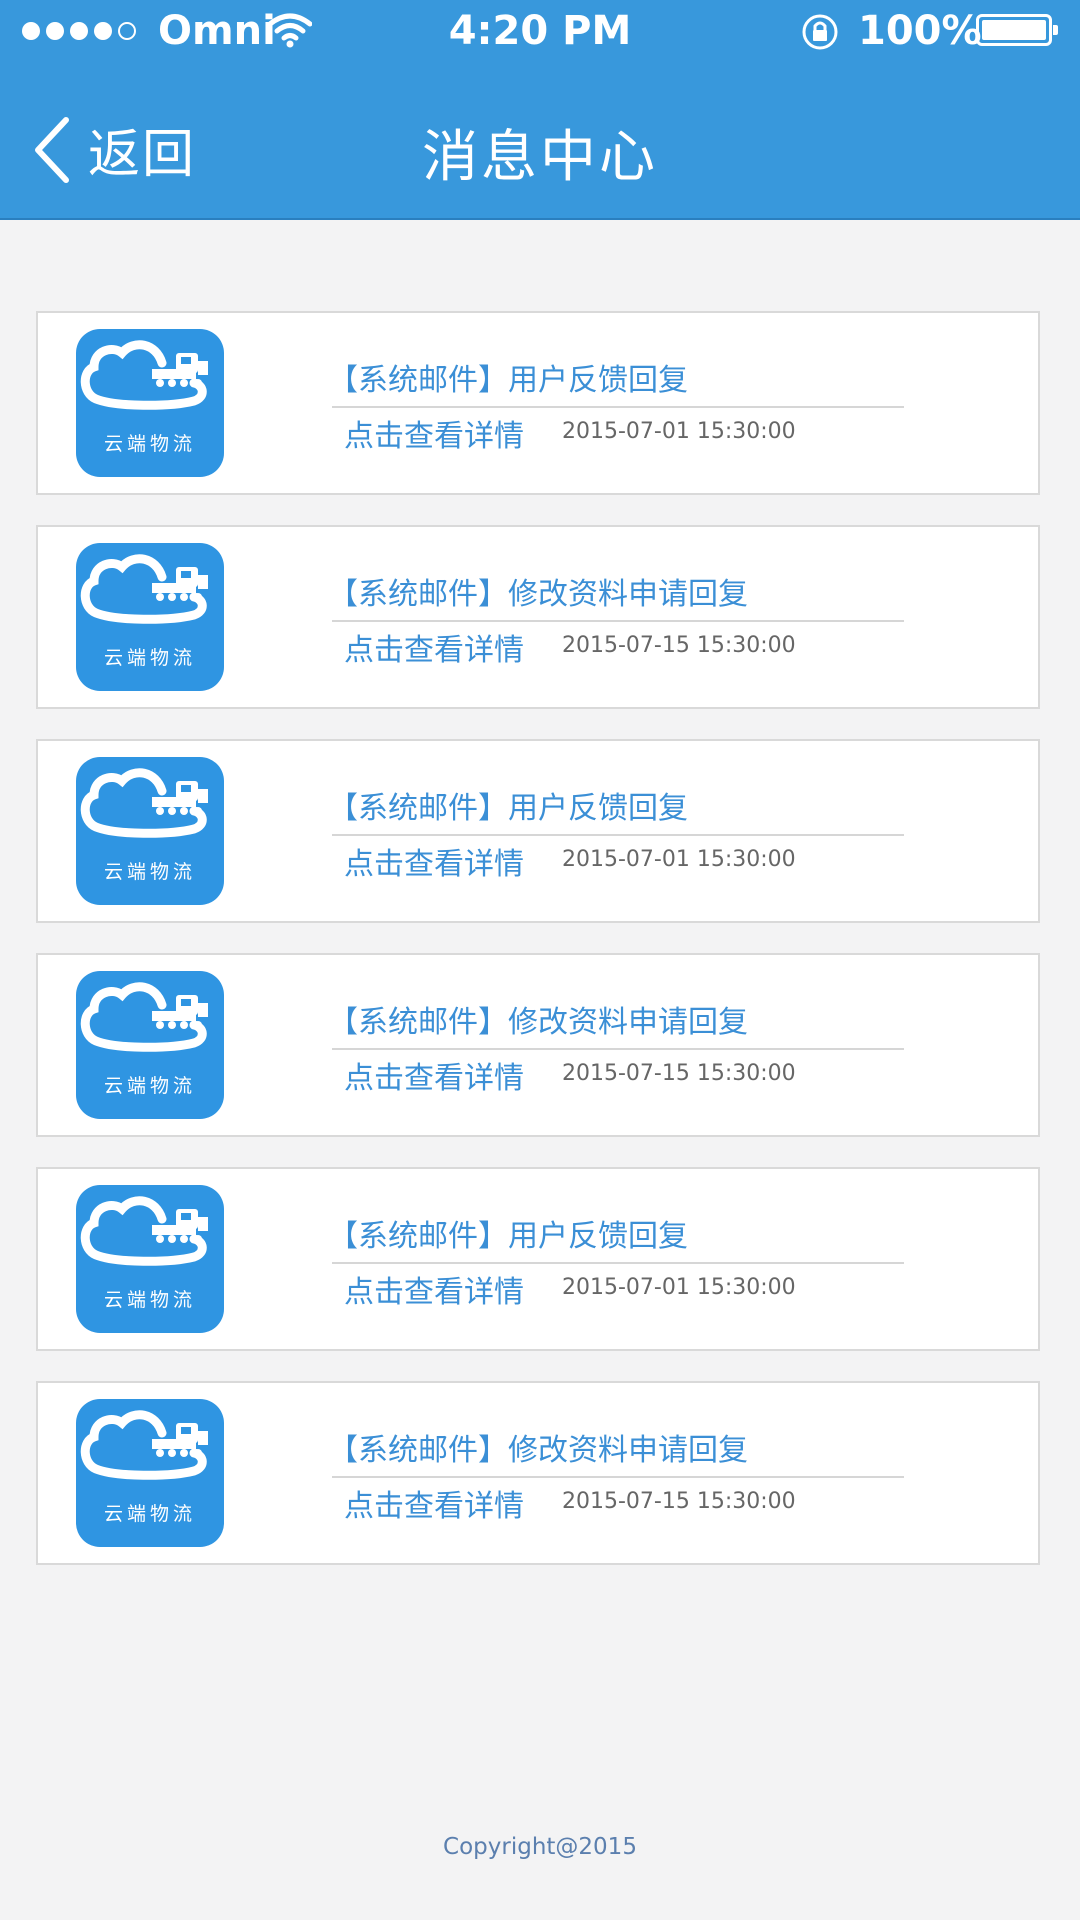 This screenshot has width=1080, height=1920. Describe the element at coordinates (540, 1847) in the screenshot. I see `copyright-text: Copyright@2015` at that location.